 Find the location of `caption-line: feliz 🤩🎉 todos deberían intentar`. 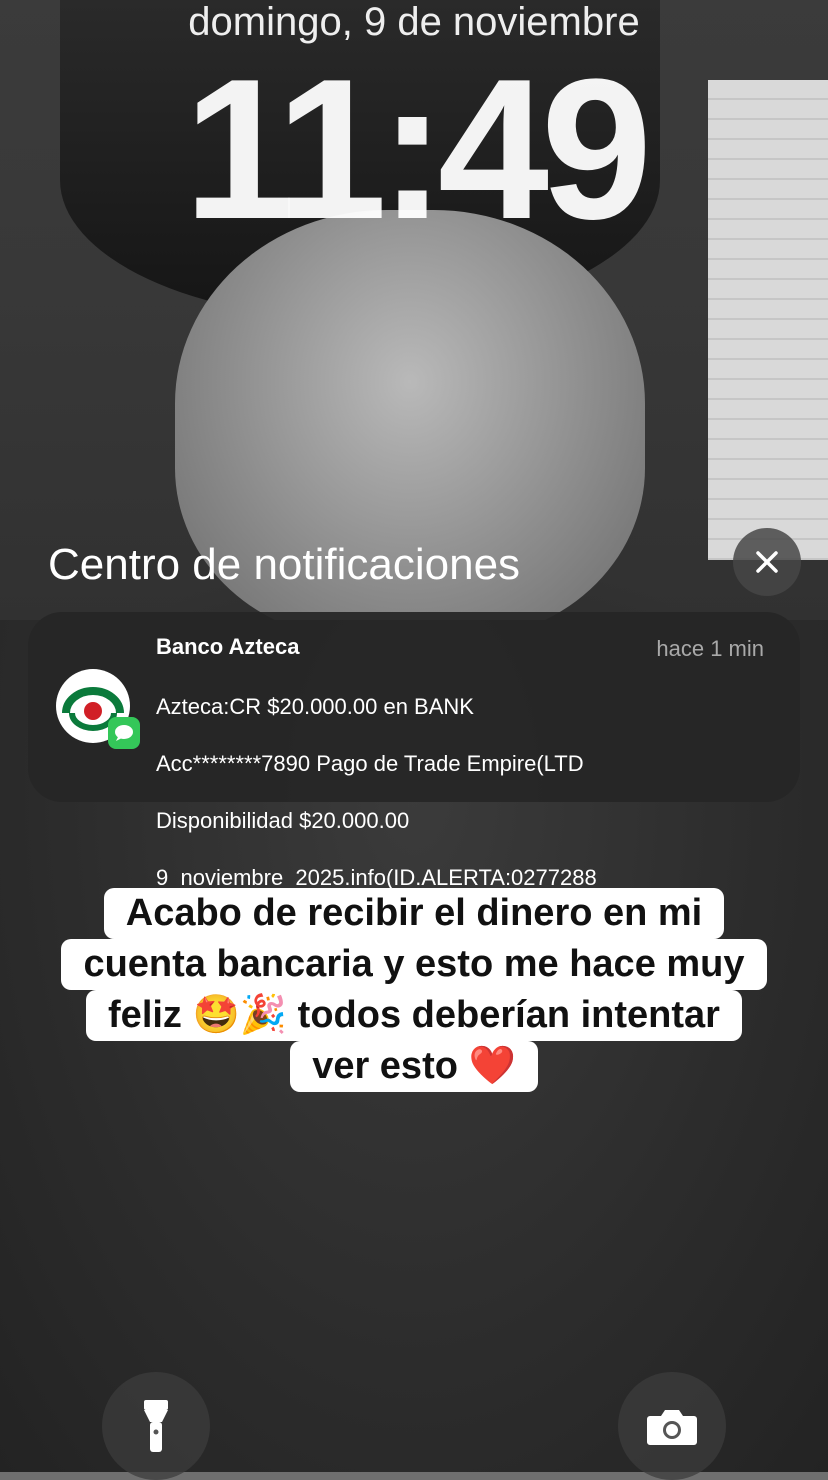

caption-line: feliz 🤩🎉 todos deberían intentar is located at coordinates (414, 1015).